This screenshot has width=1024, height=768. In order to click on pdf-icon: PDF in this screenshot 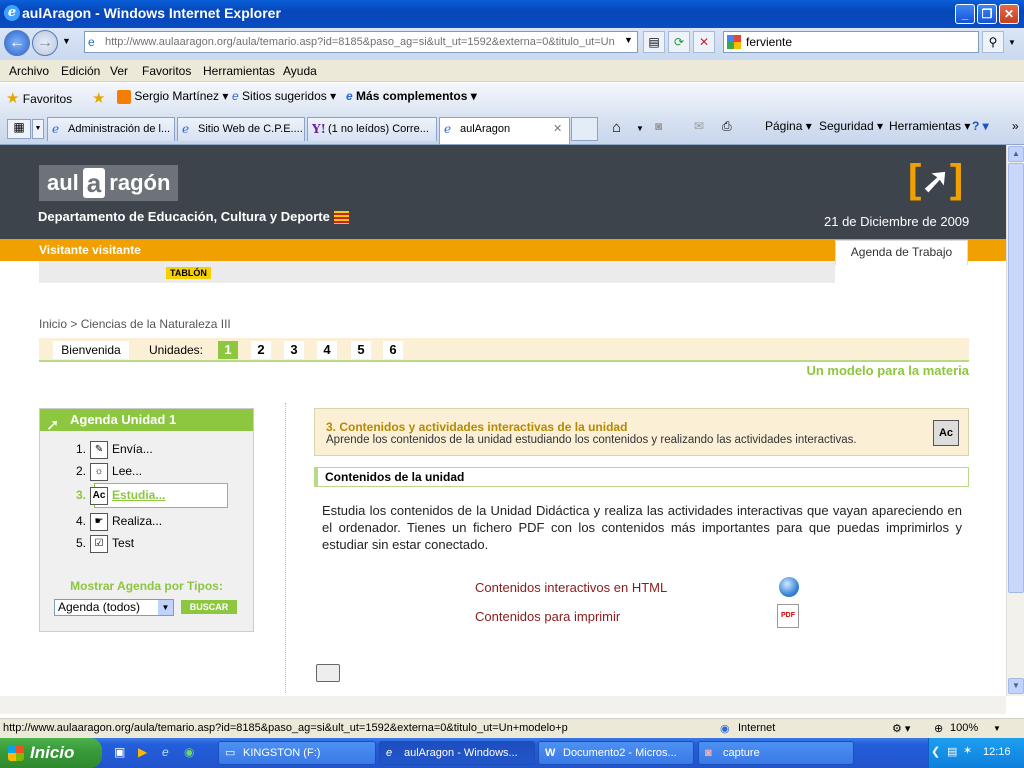, I will do `click(788, 616)`.